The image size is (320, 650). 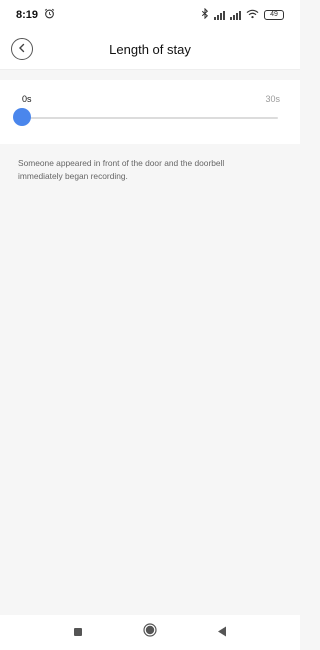 What do you see at coordinates (274, 15) in the screenshot?
I see `battery-icon: 49` at bounding box center [274, 15].